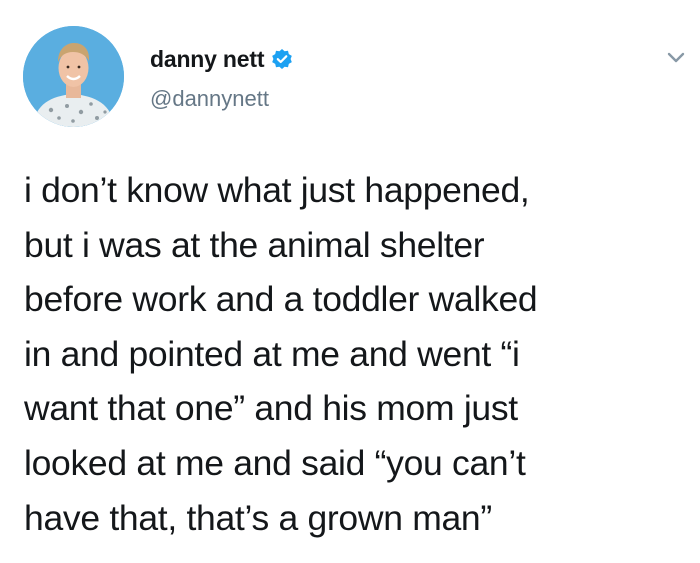 Image resolution: width=700 pixels, height=563 pixels. What do you see at coordinates (209, 99) in the screenshot?
I see `author-handle: @dannynett` at bounding box center [209, 99].